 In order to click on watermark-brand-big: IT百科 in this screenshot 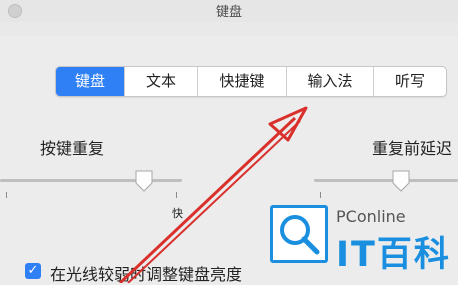, I will do `click(393, 255)`.